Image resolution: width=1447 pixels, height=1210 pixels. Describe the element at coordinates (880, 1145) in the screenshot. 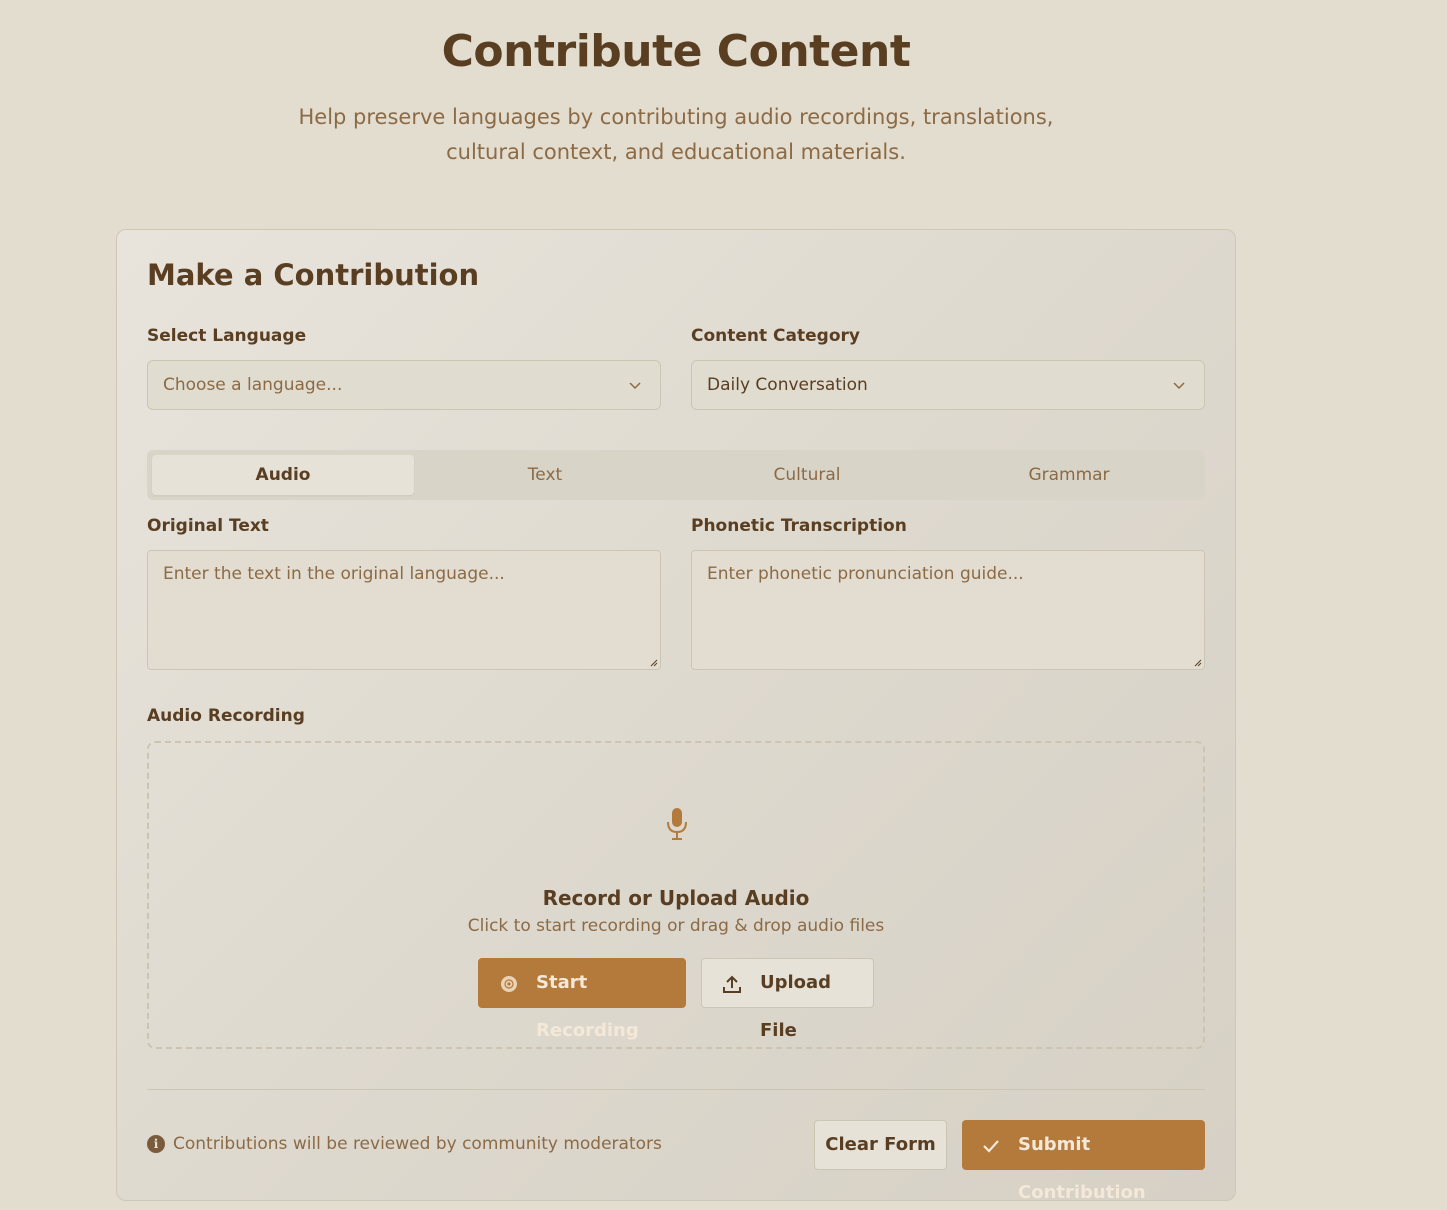

I see `clear-form-button: Clear Form` at that location.